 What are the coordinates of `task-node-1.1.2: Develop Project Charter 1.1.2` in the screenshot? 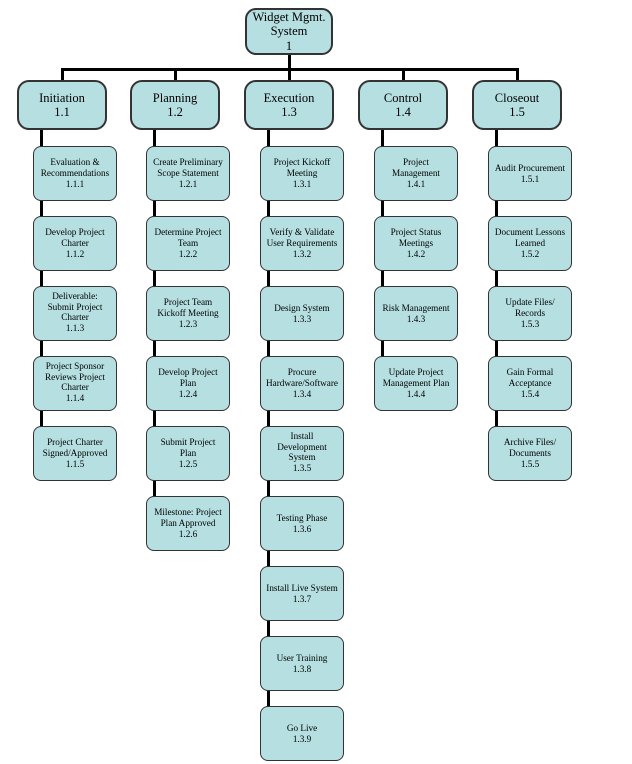 It's located at (75, 243).